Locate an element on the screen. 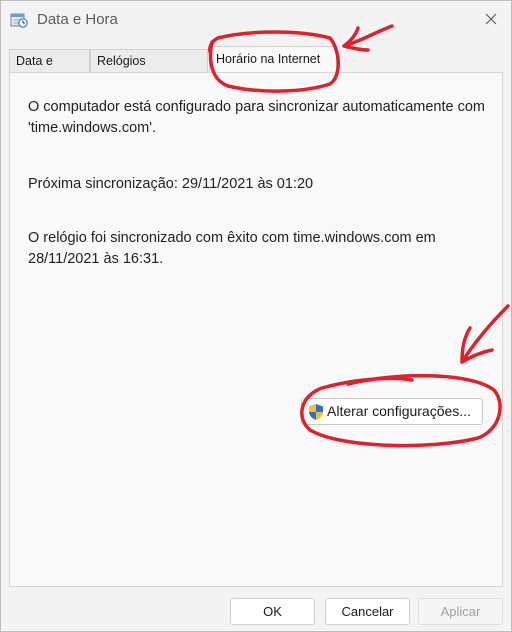  window-title: Data e Hora is located at coordinates (77, 19).